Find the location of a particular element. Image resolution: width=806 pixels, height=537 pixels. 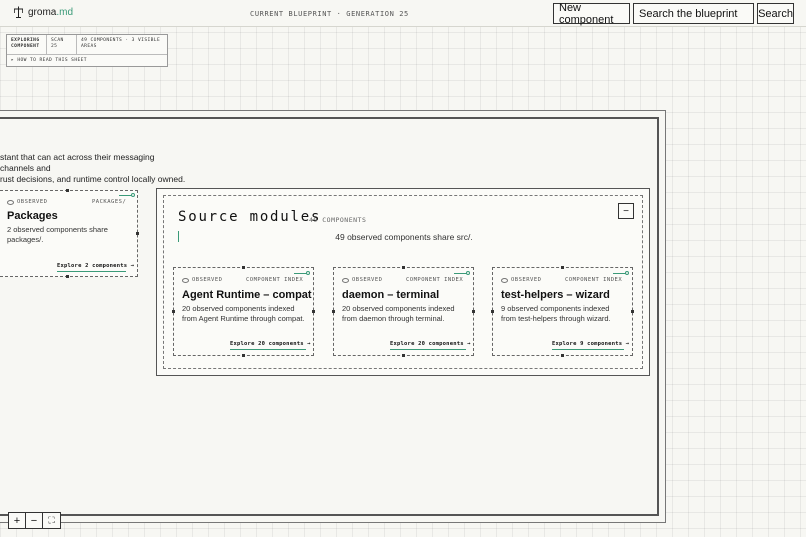

card-title: Packages is located at coordinates (32, 216).